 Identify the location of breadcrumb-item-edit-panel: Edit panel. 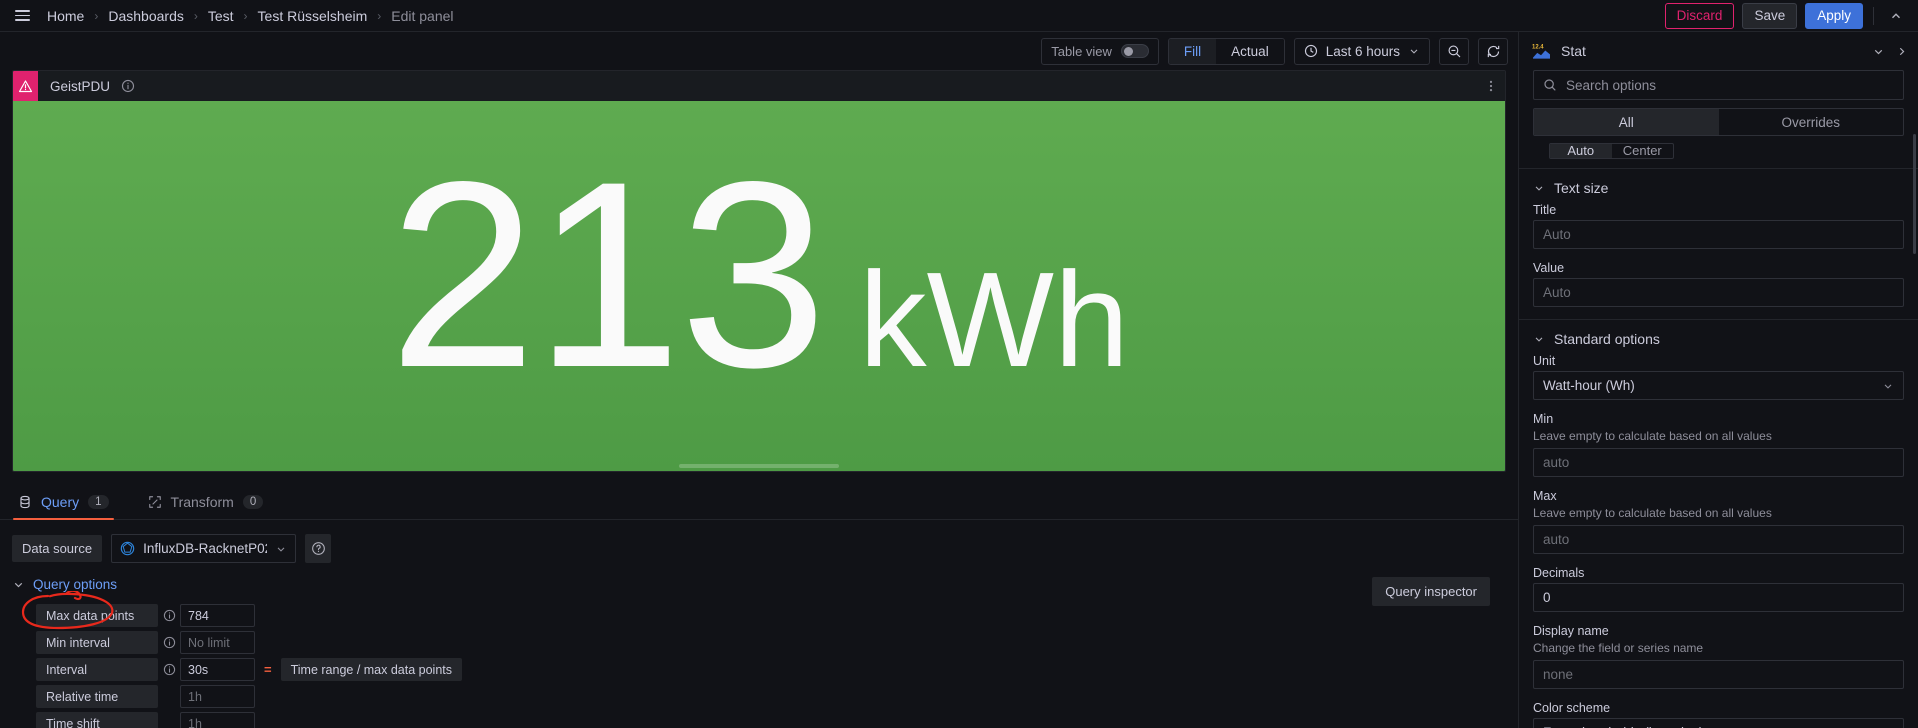
(422, 15).